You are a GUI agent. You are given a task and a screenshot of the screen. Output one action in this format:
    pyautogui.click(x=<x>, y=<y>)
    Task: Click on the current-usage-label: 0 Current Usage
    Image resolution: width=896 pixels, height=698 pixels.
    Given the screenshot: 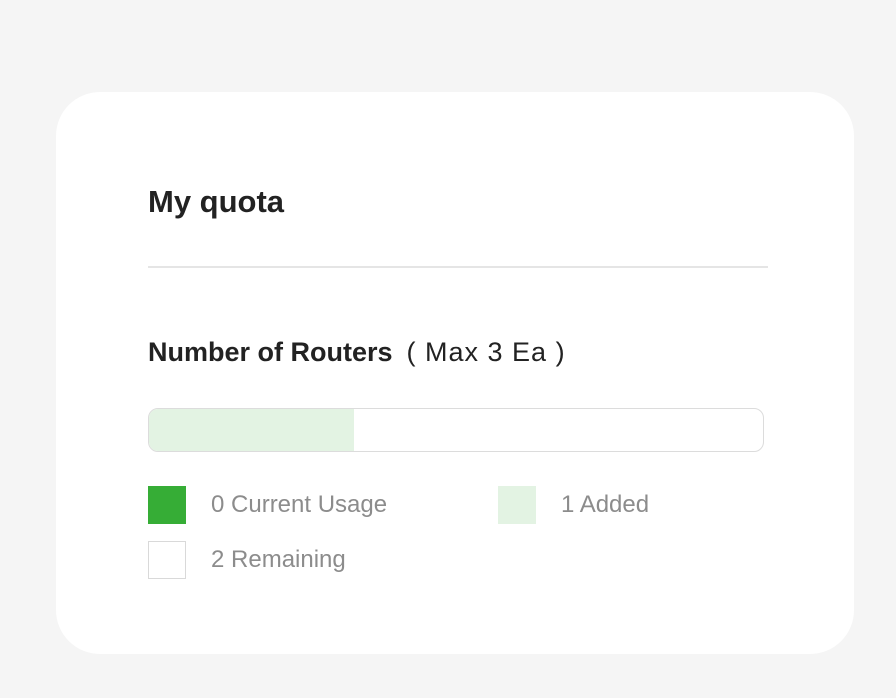 What is the action you would take?
    pyautogui.click(x=299, y=504)
    